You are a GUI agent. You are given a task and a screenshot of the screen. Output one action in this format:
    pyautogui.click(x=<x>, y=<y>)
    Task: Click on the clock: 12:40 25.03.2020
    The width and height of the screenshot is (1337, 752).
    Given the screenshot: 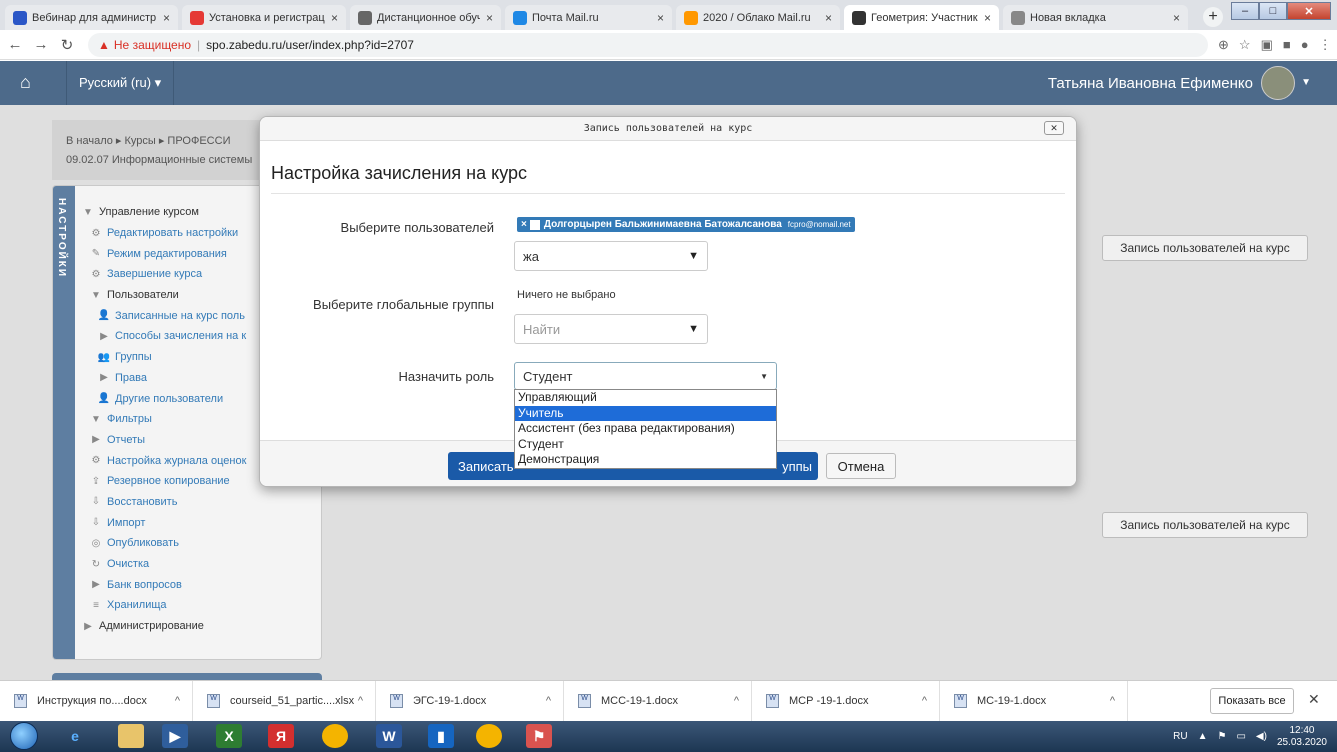 What is the action you would take?
    pyautogui.click(x=1302, y=737)
    